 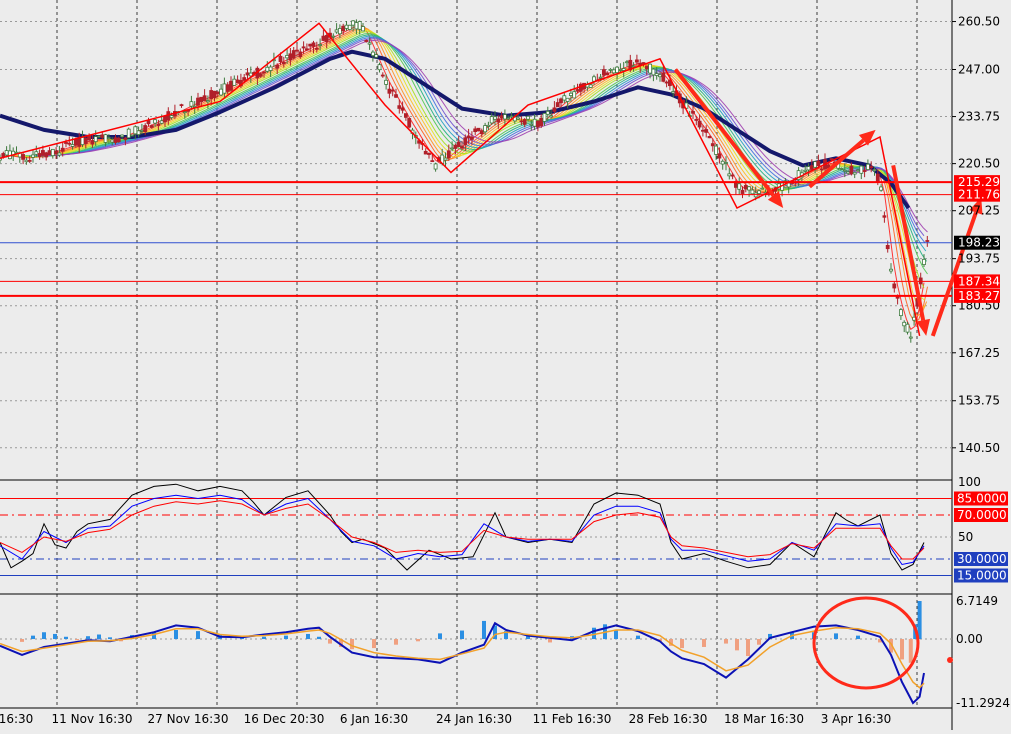 What do you see at coordinates (476, 650) in the screenshot?
I see `macd-panel` at bounding box center [476, 650].